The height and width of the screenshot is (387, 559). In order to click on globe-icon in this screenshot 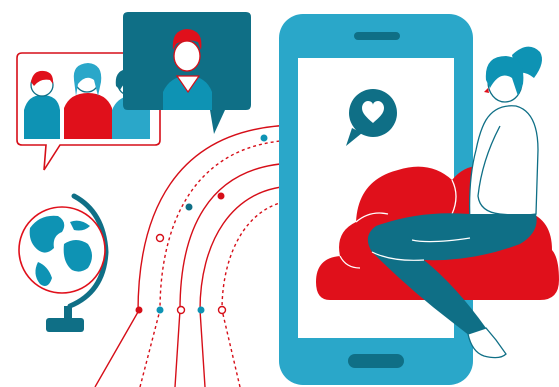, I will do `click(63, 262)`.